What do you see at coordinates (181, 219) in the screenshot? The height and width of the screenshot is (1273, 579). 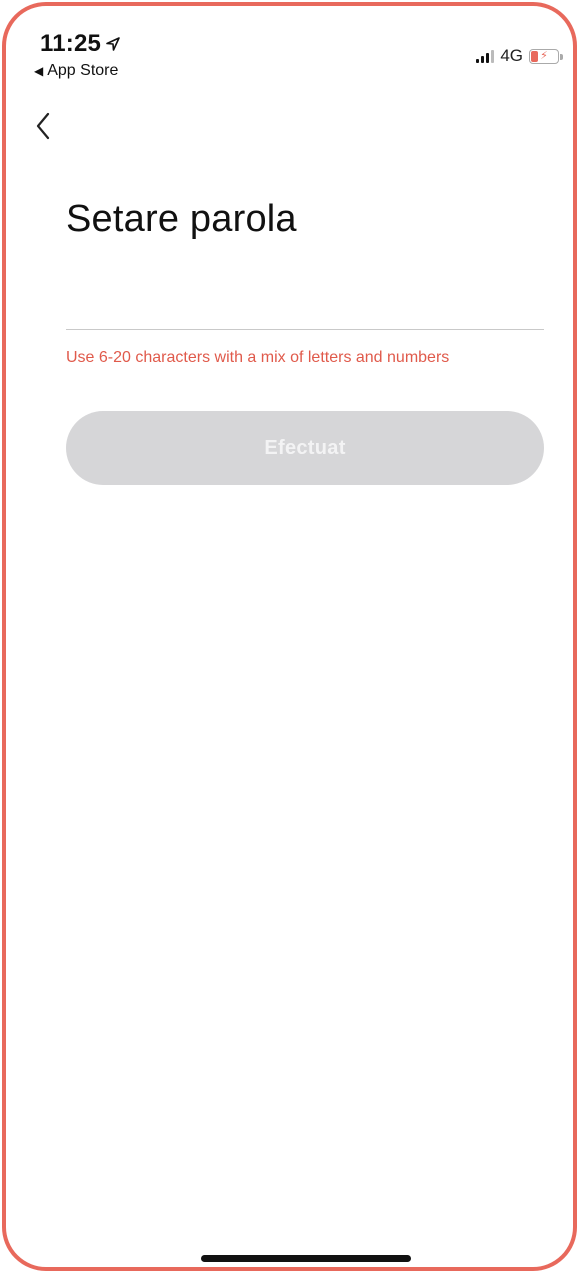 I see `page-title: Setare parola` at bounding box center [181, 219].